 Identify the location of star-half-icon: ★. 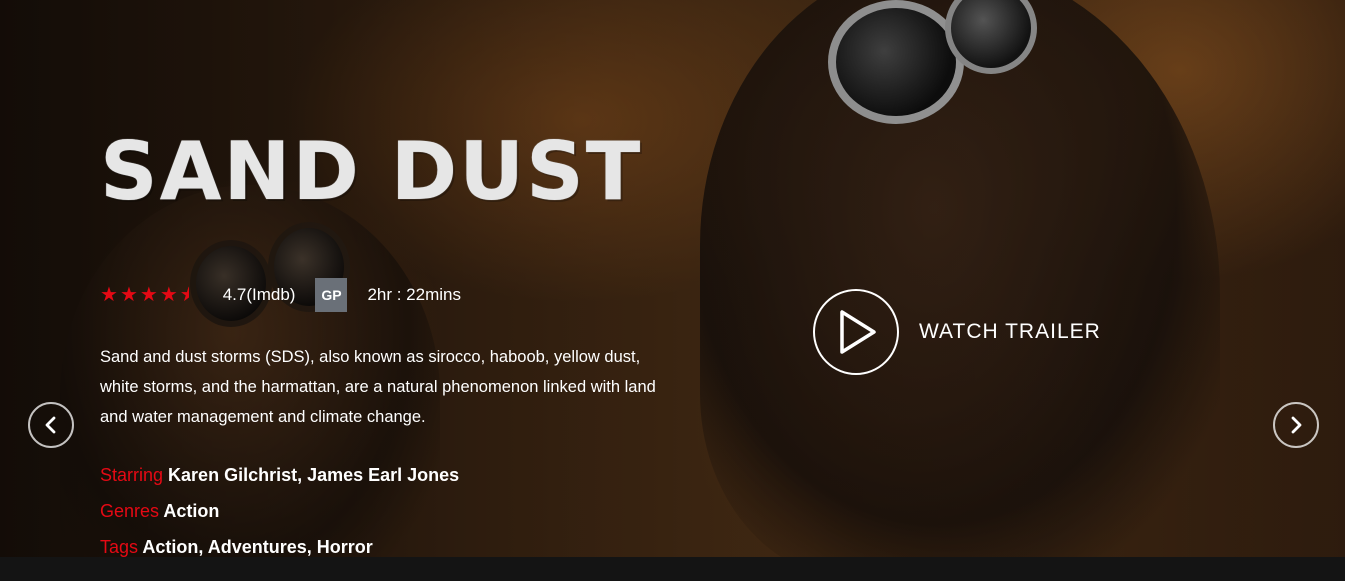
(188, 295).